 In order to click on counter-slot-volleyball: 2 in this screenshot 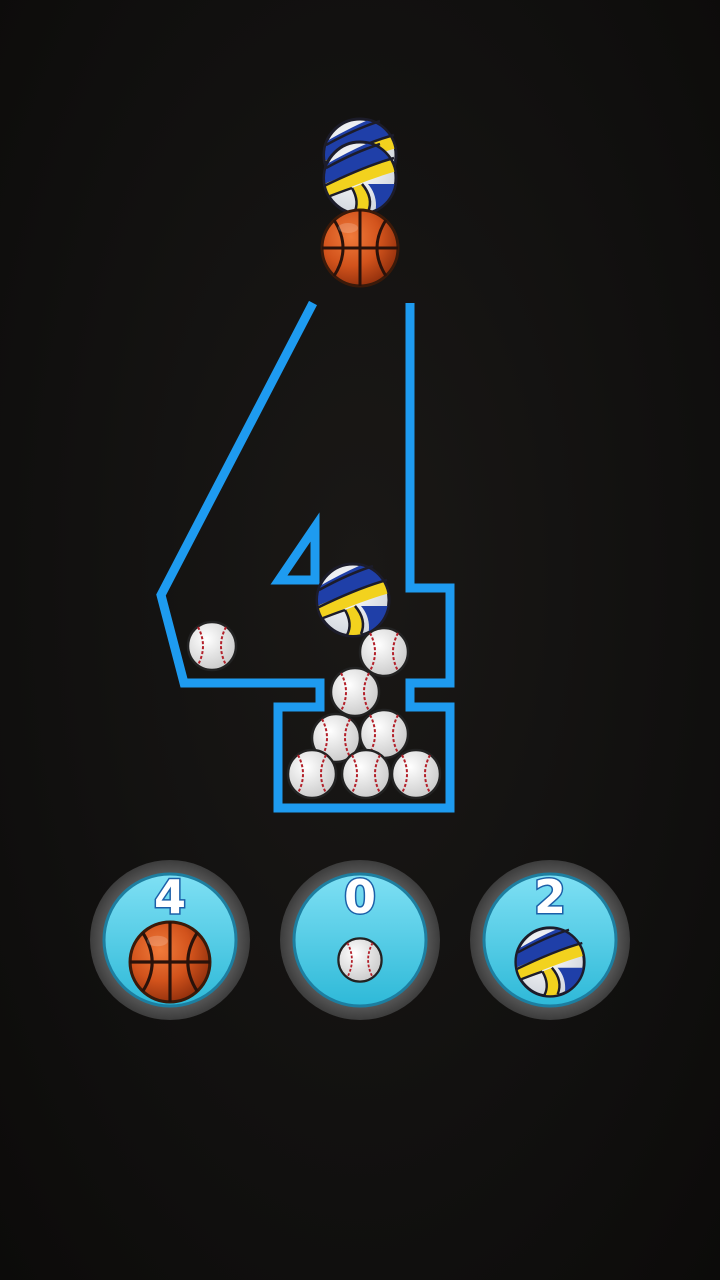, I will do `click(550, 940)`.